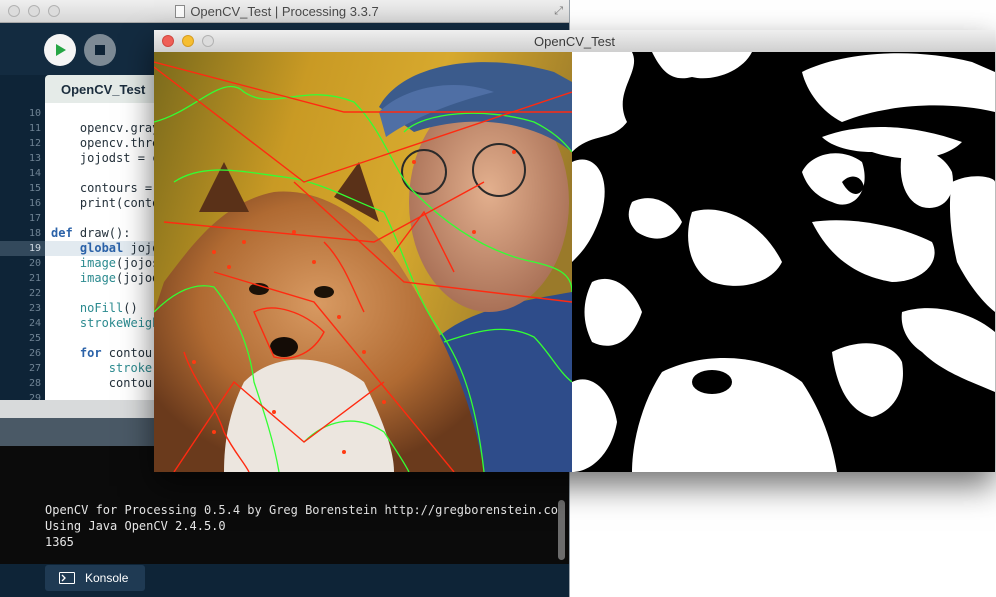 The image size is (996, 597). What do you see at coordinates (67, 578) in the screenshot?
I see `terminal-icon` at bounding box center [67, 578].